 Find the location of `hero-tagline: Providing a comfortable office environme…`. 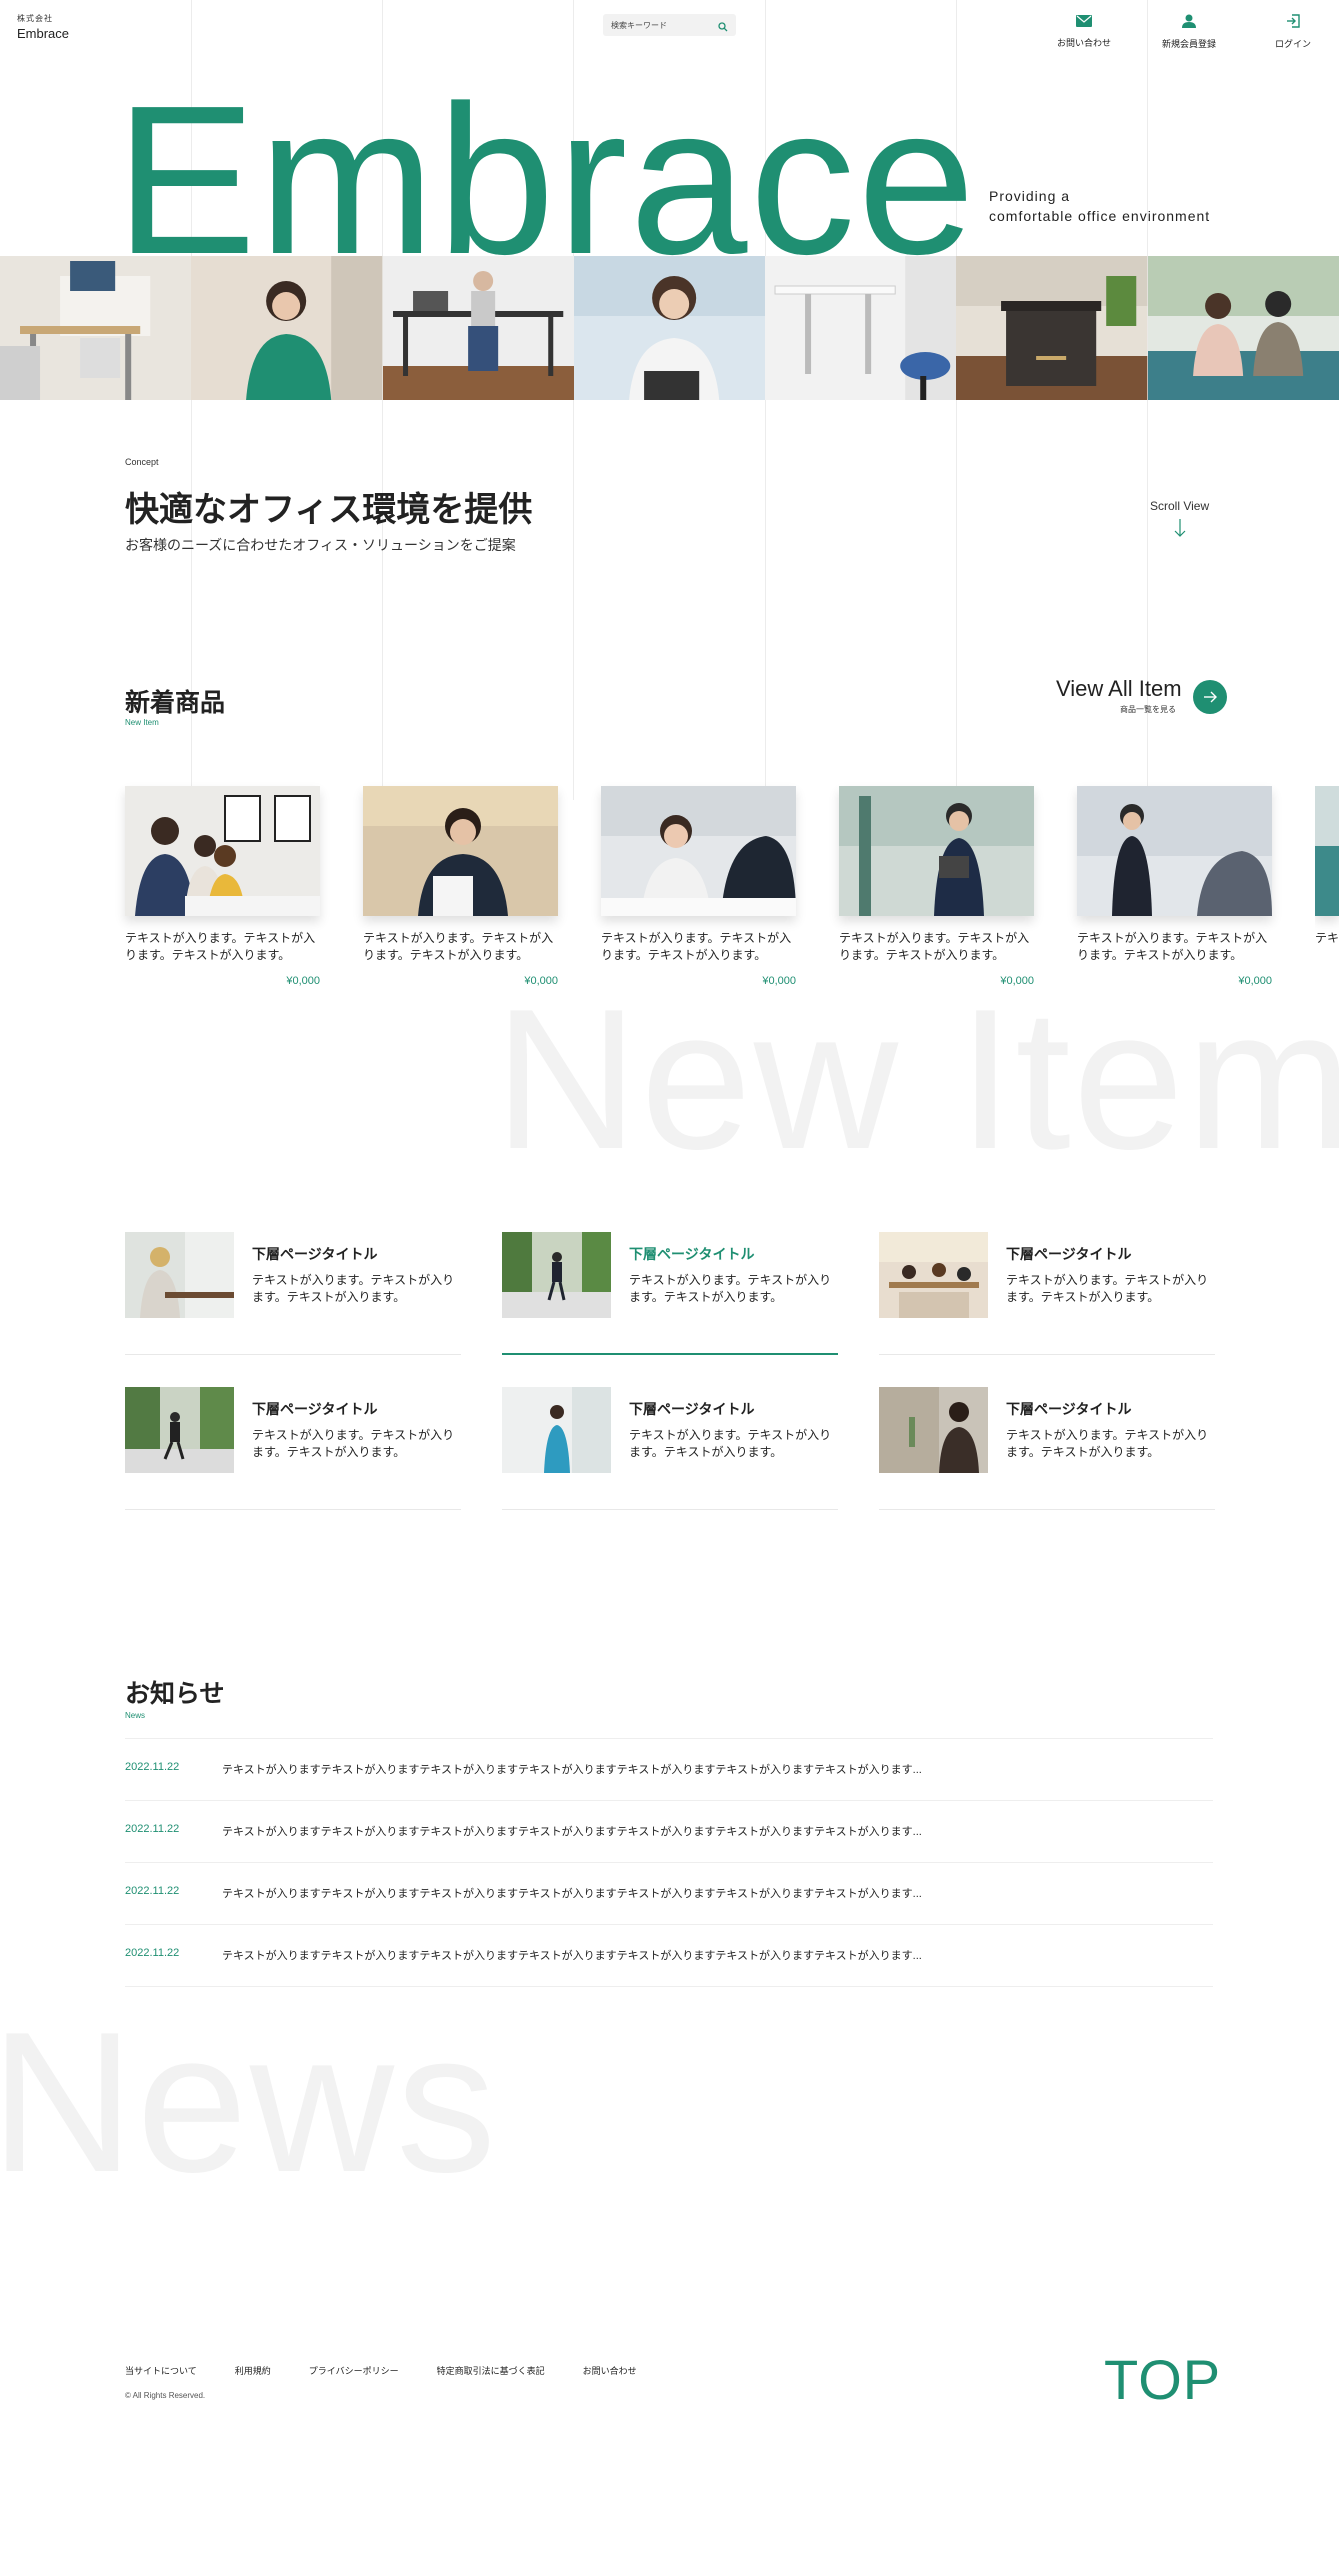

hero-tagline: Providing a comfortable office environme… is located at coordinates (1099, 206).